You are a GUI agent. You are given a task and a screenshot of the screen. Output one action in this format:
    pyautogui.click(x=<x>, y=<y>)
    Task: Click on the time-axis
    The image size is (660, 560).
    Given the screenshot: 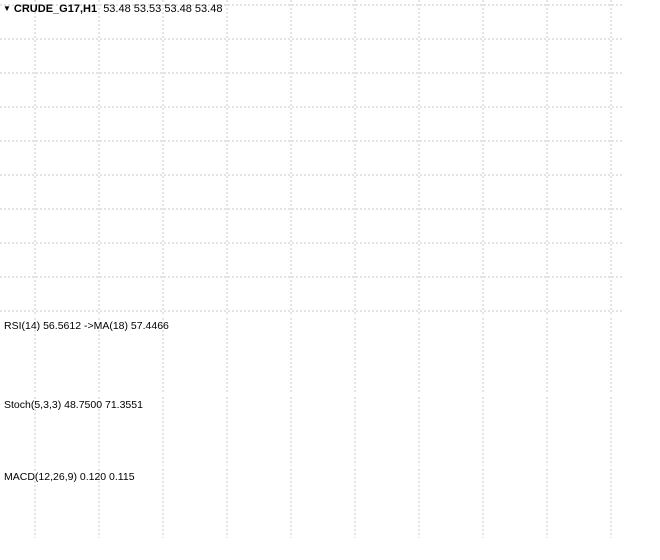 What is the action you would take?
    pyautogui.click(x=330, y=549)
    